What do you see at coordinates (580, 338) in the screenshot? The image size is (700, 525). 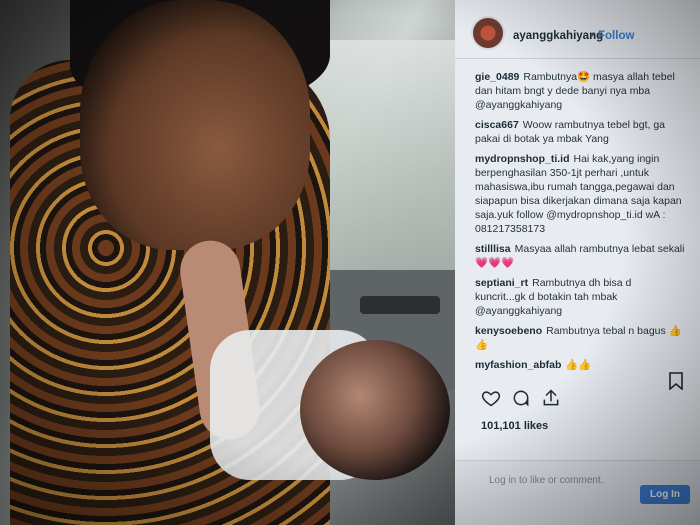 I see `list-item: kenysoebeno Rambutnya tebal n bagus 👍👍` at bounding box center [580, 338].